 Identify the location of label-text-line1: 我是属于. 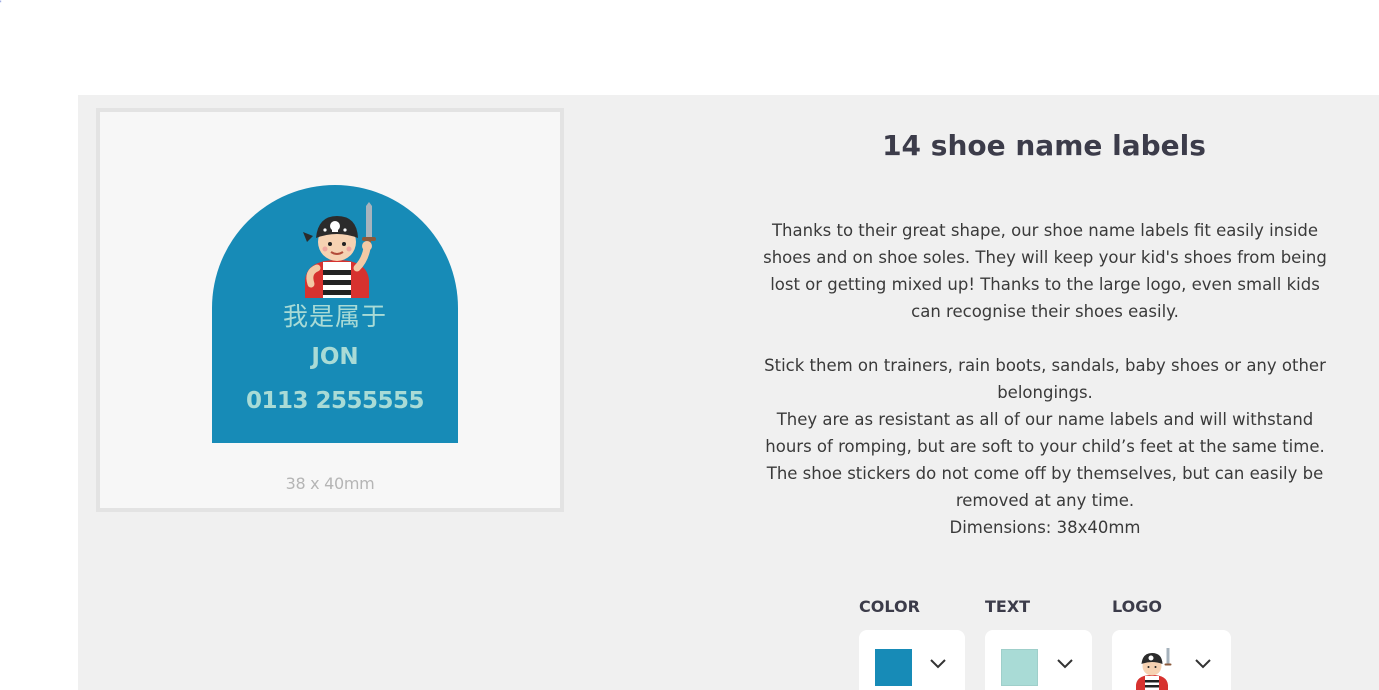
(334, 316).